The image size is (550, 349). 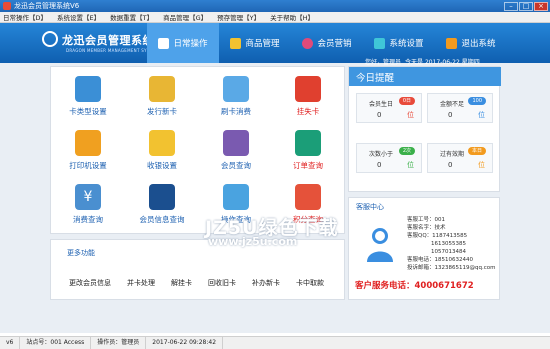 What do you see at coordinates (162, 143) in the screenshot?
I see `cash-register-icon` at bounding box center [162, 143].